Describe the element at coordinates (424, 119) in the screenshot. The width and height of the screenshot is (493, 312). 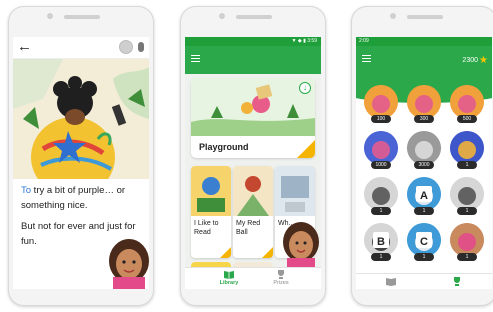
I see `prize-cost: 300` at that location.